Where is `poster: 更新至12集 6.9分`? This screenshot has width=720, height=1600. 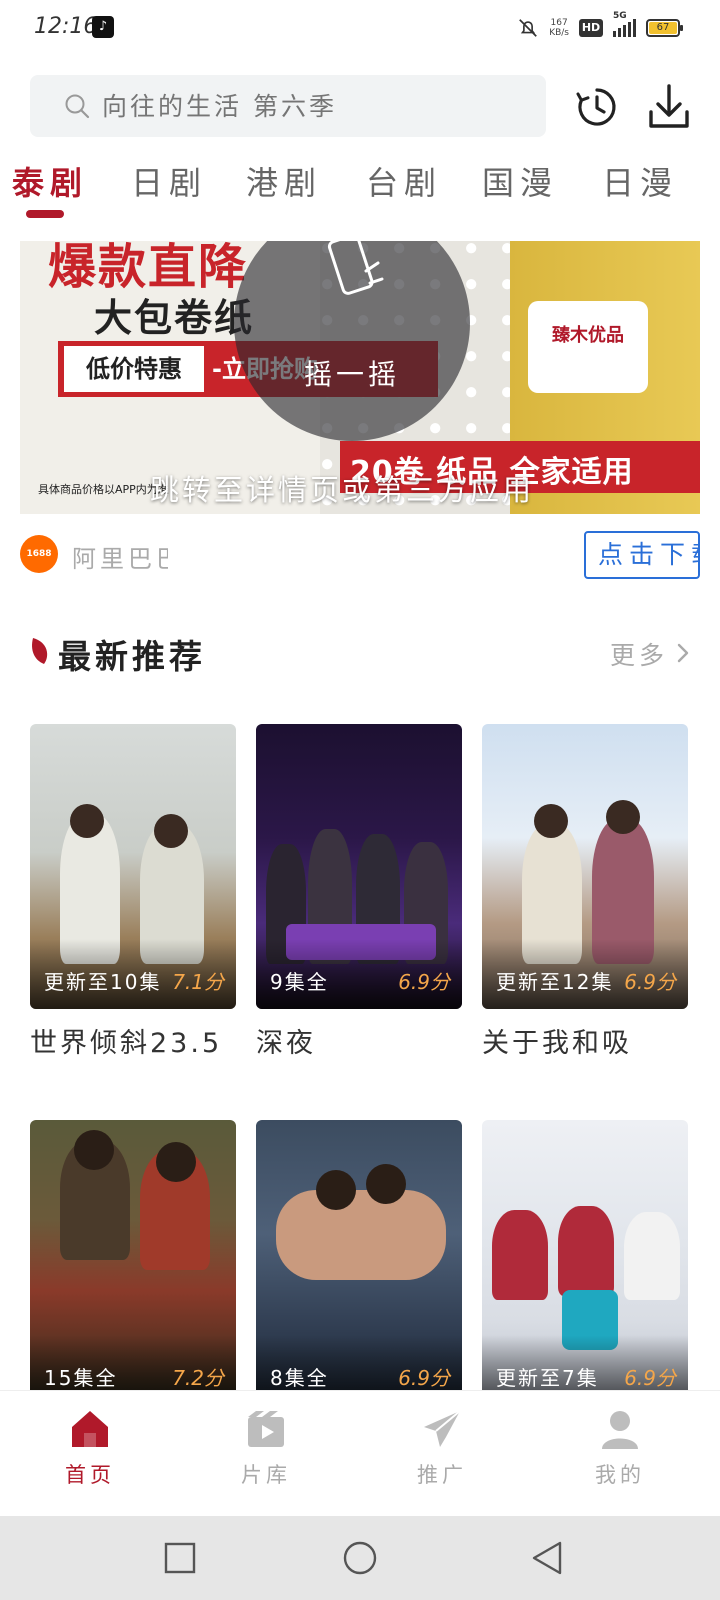
poster: 更新至12集 6.9分 is located at coordinates (585, 866).